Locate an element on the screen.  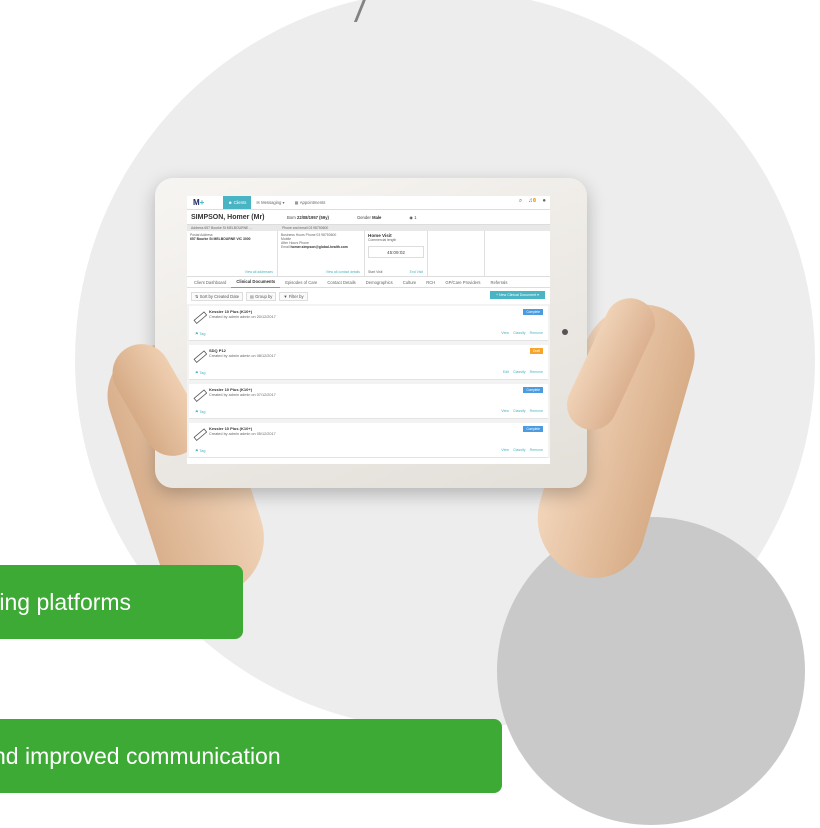
group-by-button: ▤ Group by is located at coordinates (261, 296).